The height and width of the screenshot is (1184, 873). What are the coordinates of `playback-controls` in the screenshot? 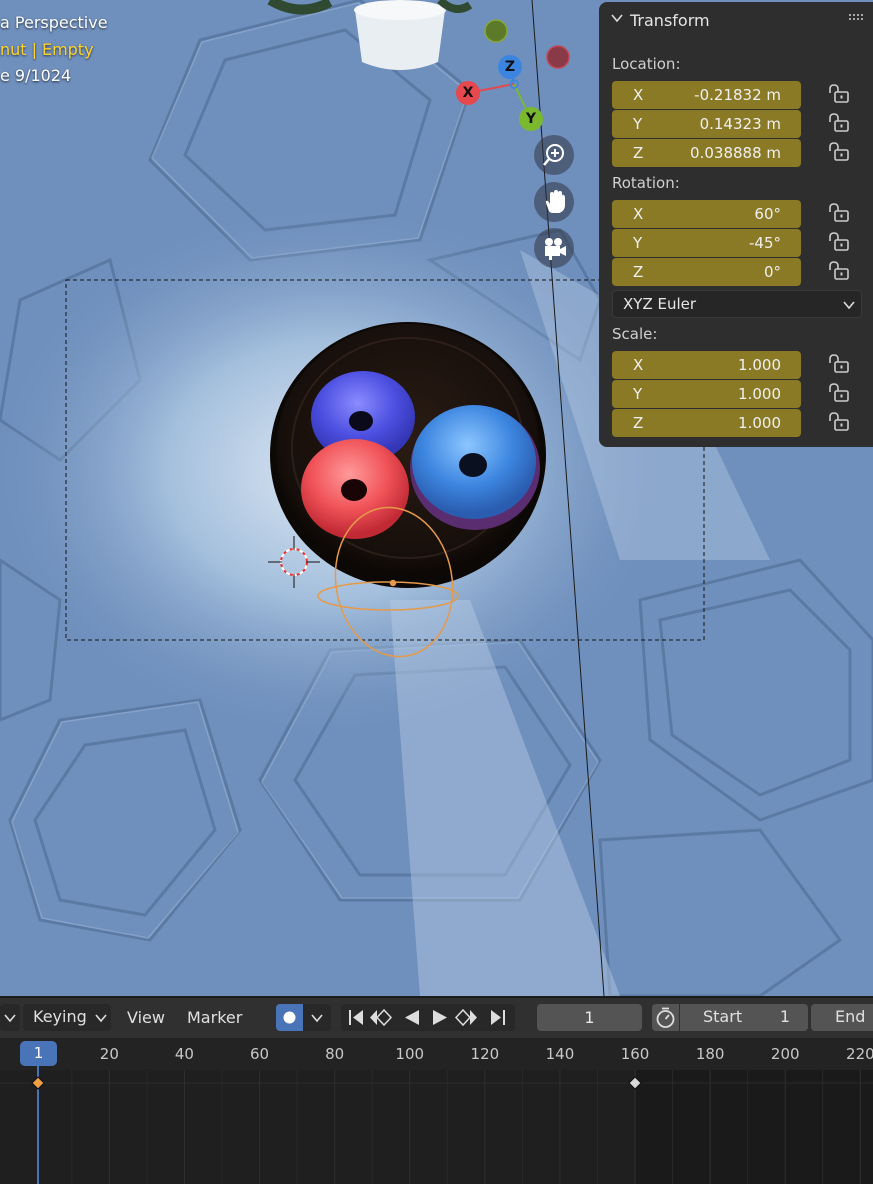 It's located at (428, 1017).